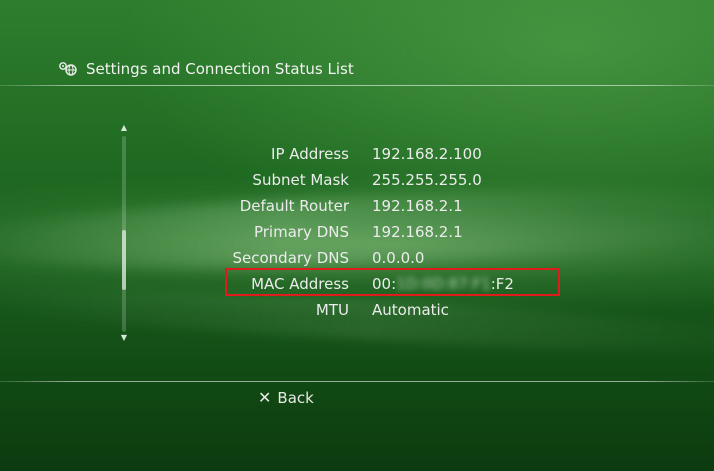  What do you see at coordinates (392, 282) in the screenshot?
I see `mac-address-highlight-box` at bounding box center [392, 282].